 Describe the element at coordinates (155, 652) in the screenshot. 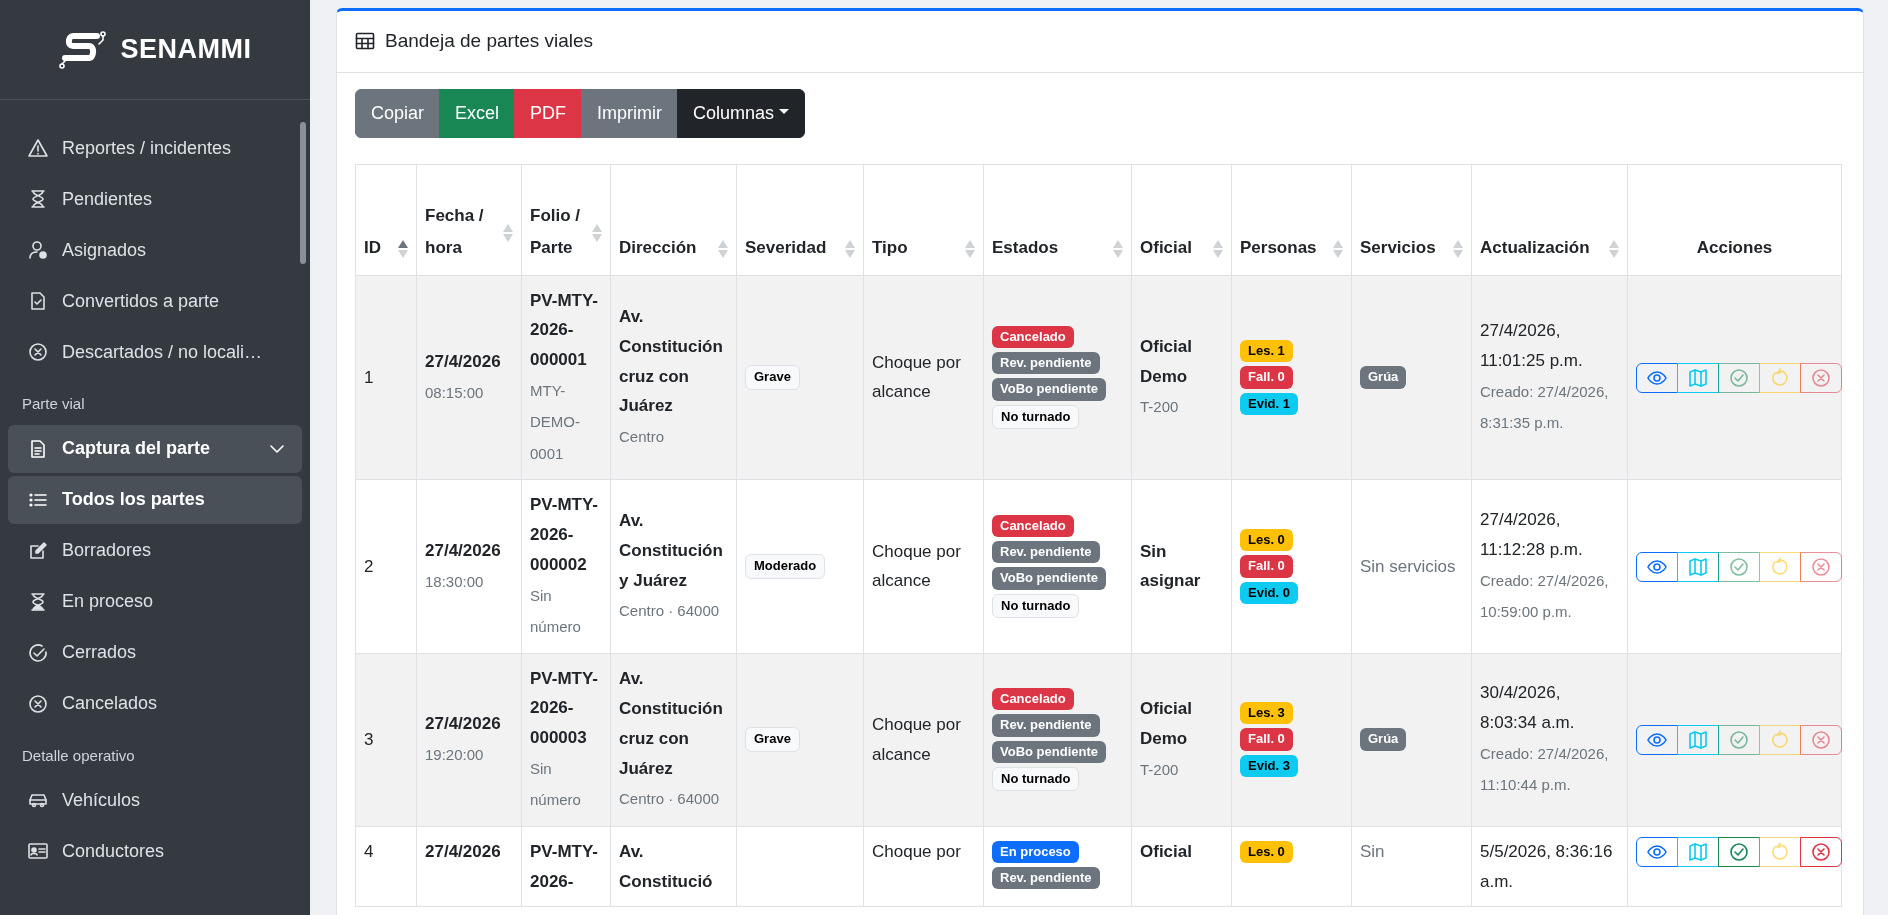

I see `sidebar-item: Cerrados` at that location.